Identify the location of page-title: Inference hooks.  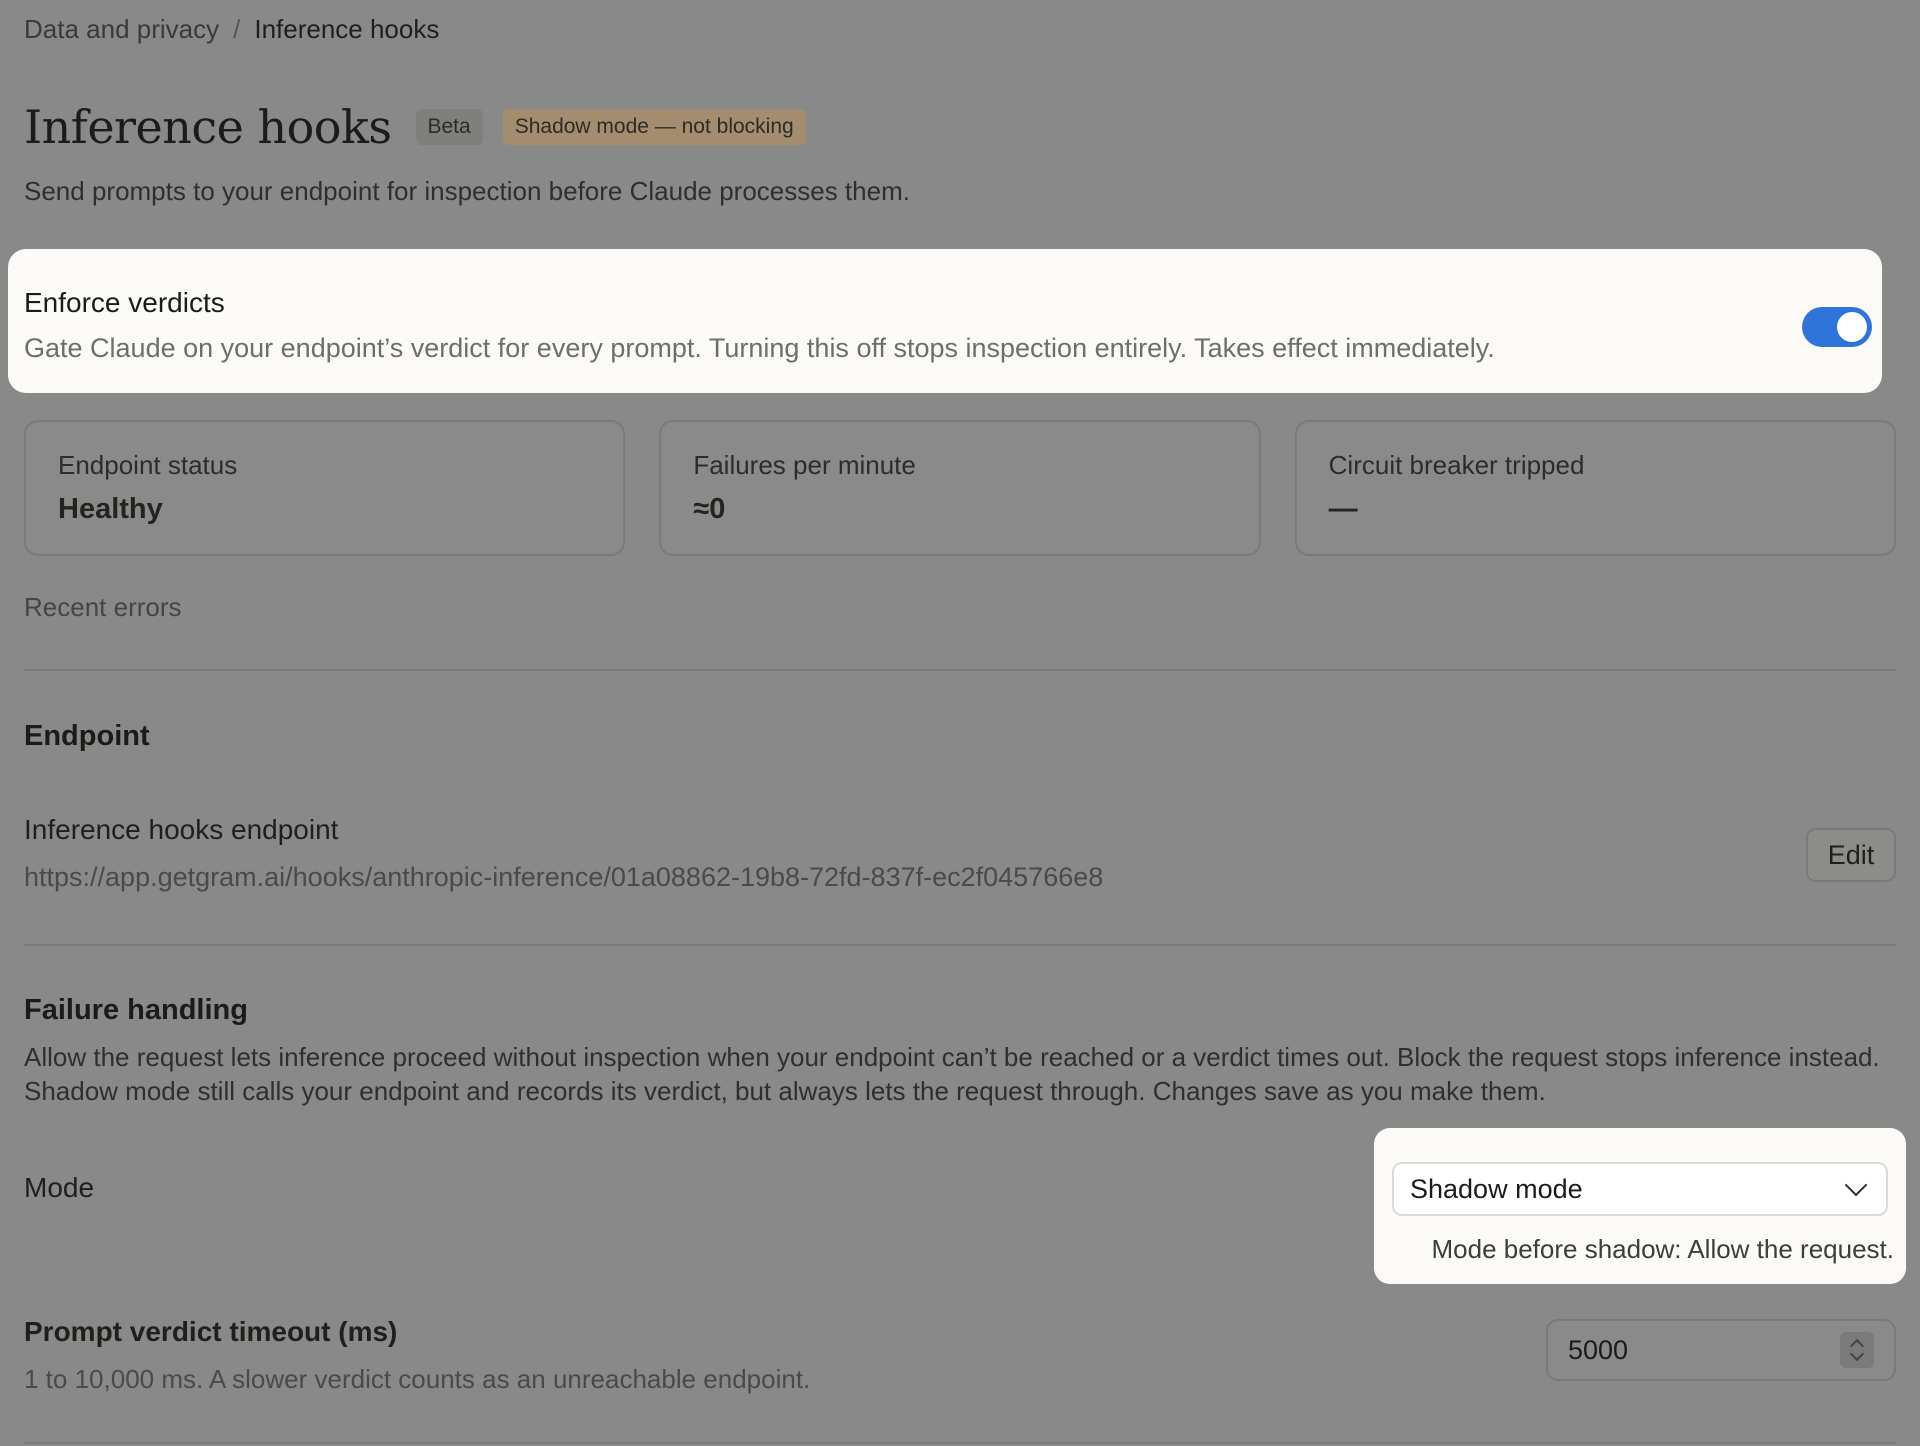
(208, 127).